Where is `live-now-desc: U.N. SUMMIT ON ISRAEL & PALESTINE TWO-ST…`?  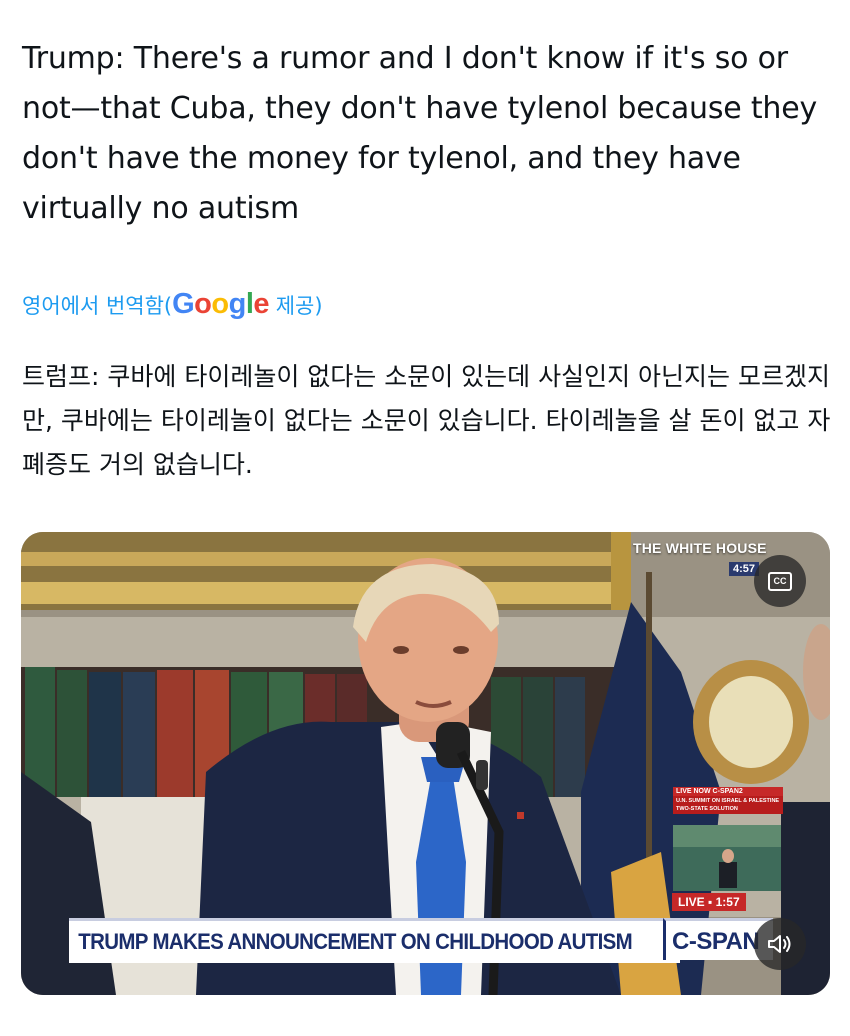 live-now-desc: U.N. SUMMIT ON ISRAEL & PALESTINE TWO-ST… is located at coordinates (728, 805).